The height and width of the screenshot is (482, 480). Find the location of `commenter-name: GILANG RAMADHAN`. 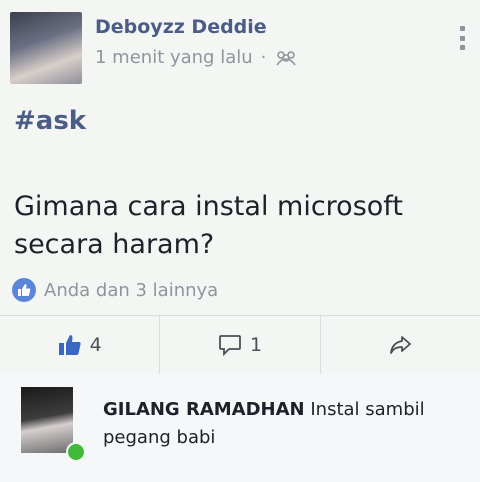

commenter-name: GILANG RAMADHAN is located at coordinates (204, 409).